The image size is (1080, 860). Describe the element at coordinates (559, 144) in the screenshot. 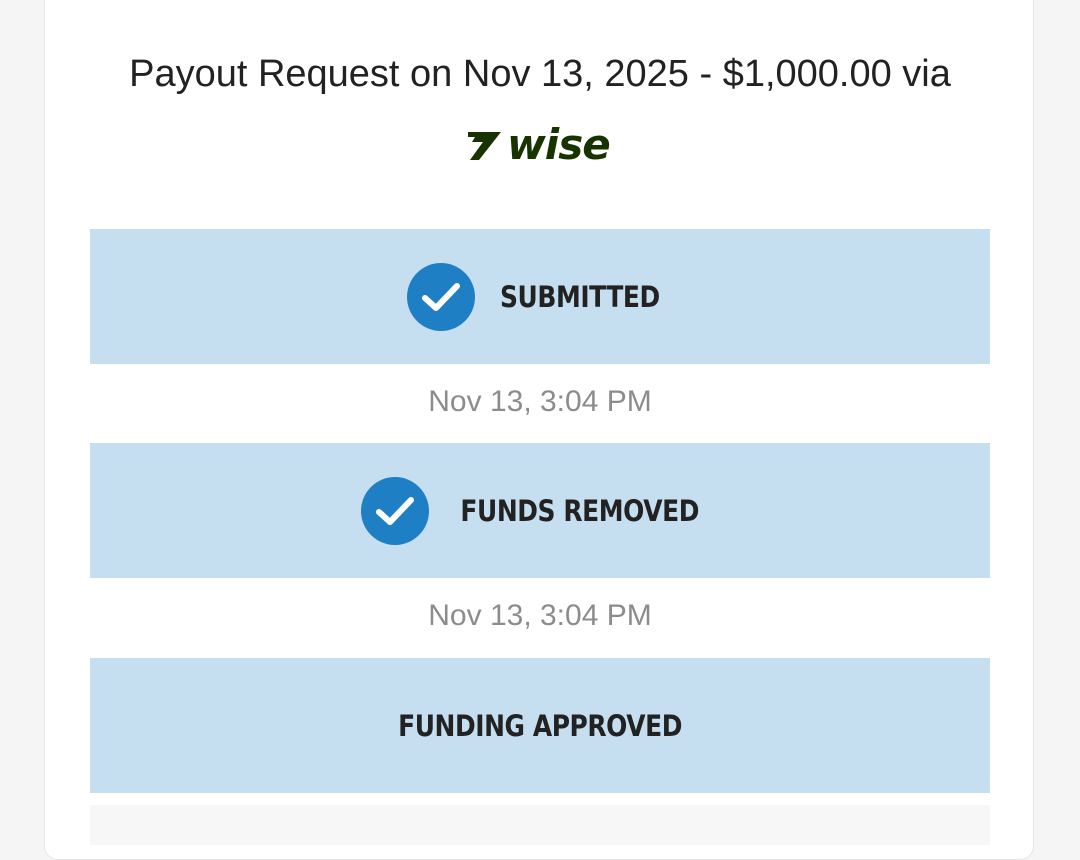

I see `wise-logo-text: wise` at that location.